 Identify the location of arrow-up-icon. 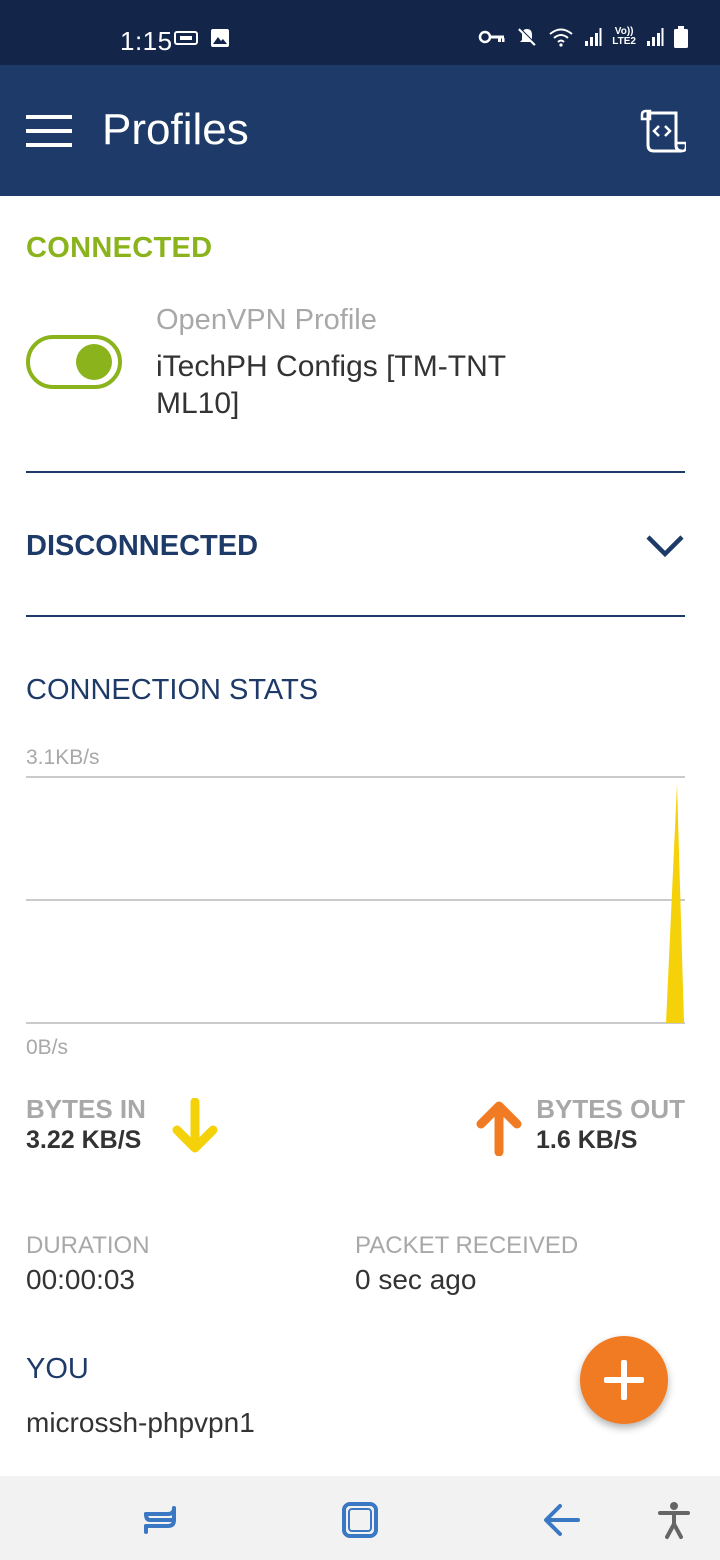
(499, 1128).